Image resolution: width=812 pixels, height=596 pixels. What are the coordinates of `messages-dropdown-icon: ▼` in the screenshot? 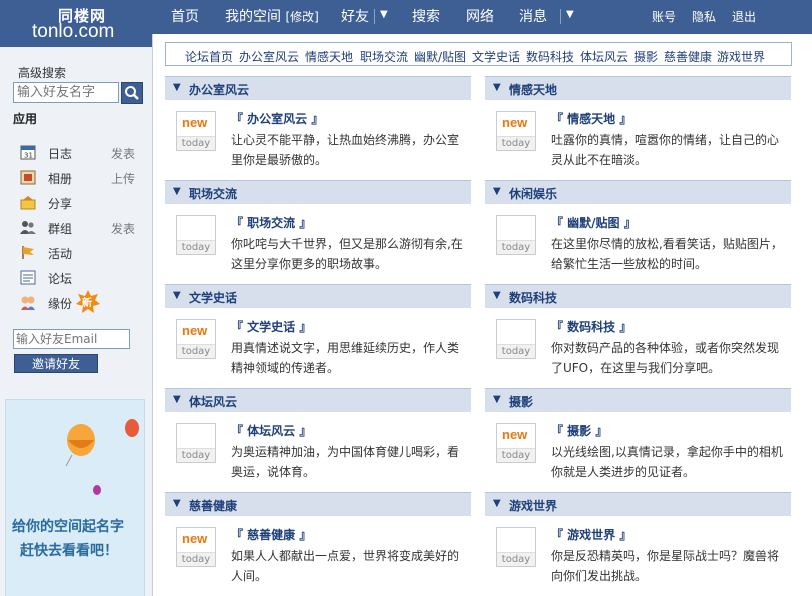 It's located at (570, 14).